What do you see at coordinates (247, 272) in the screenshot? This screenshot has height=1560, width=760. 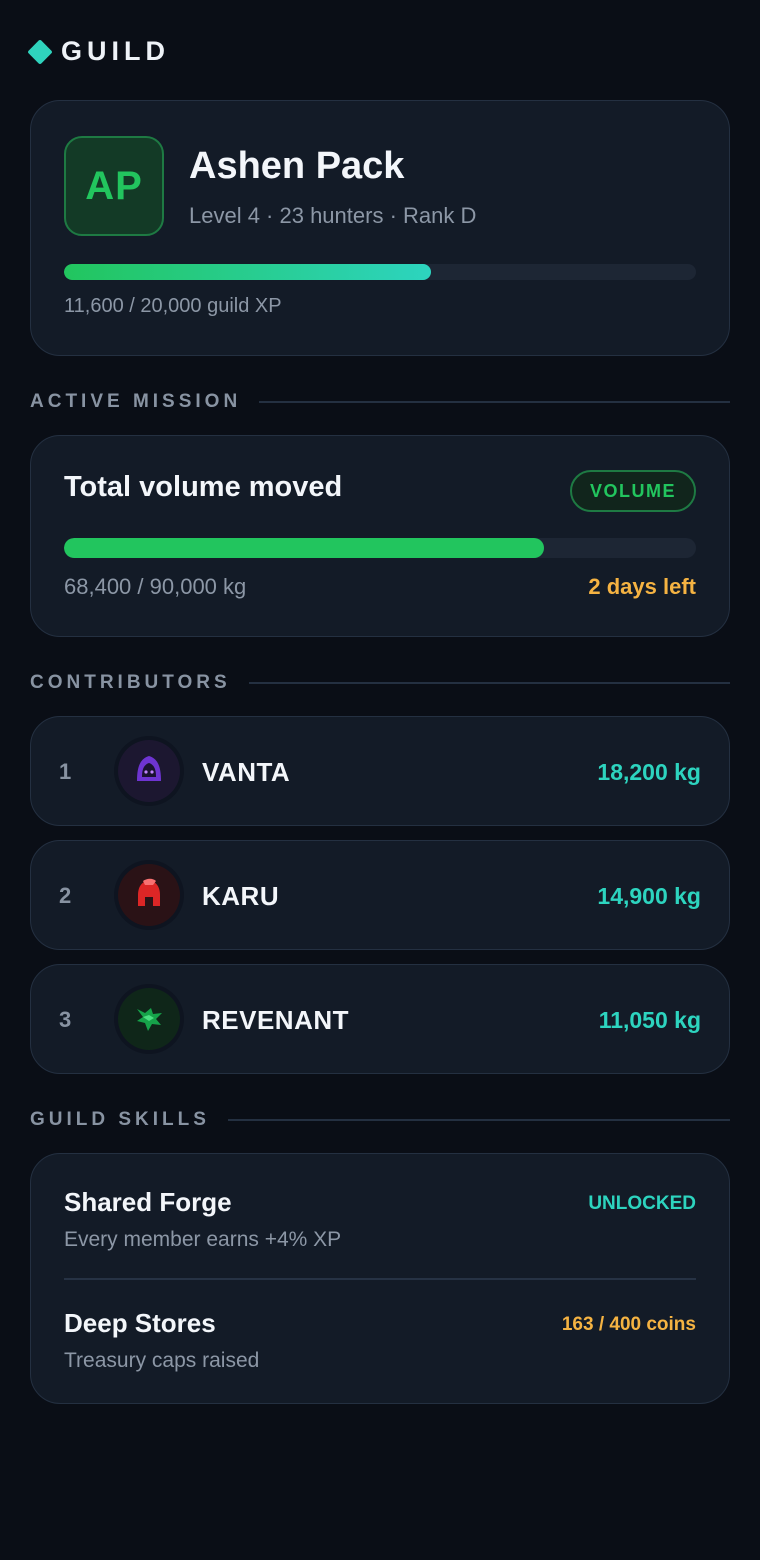 I see `guild-xp-fill` at bounding box center [247, 272].